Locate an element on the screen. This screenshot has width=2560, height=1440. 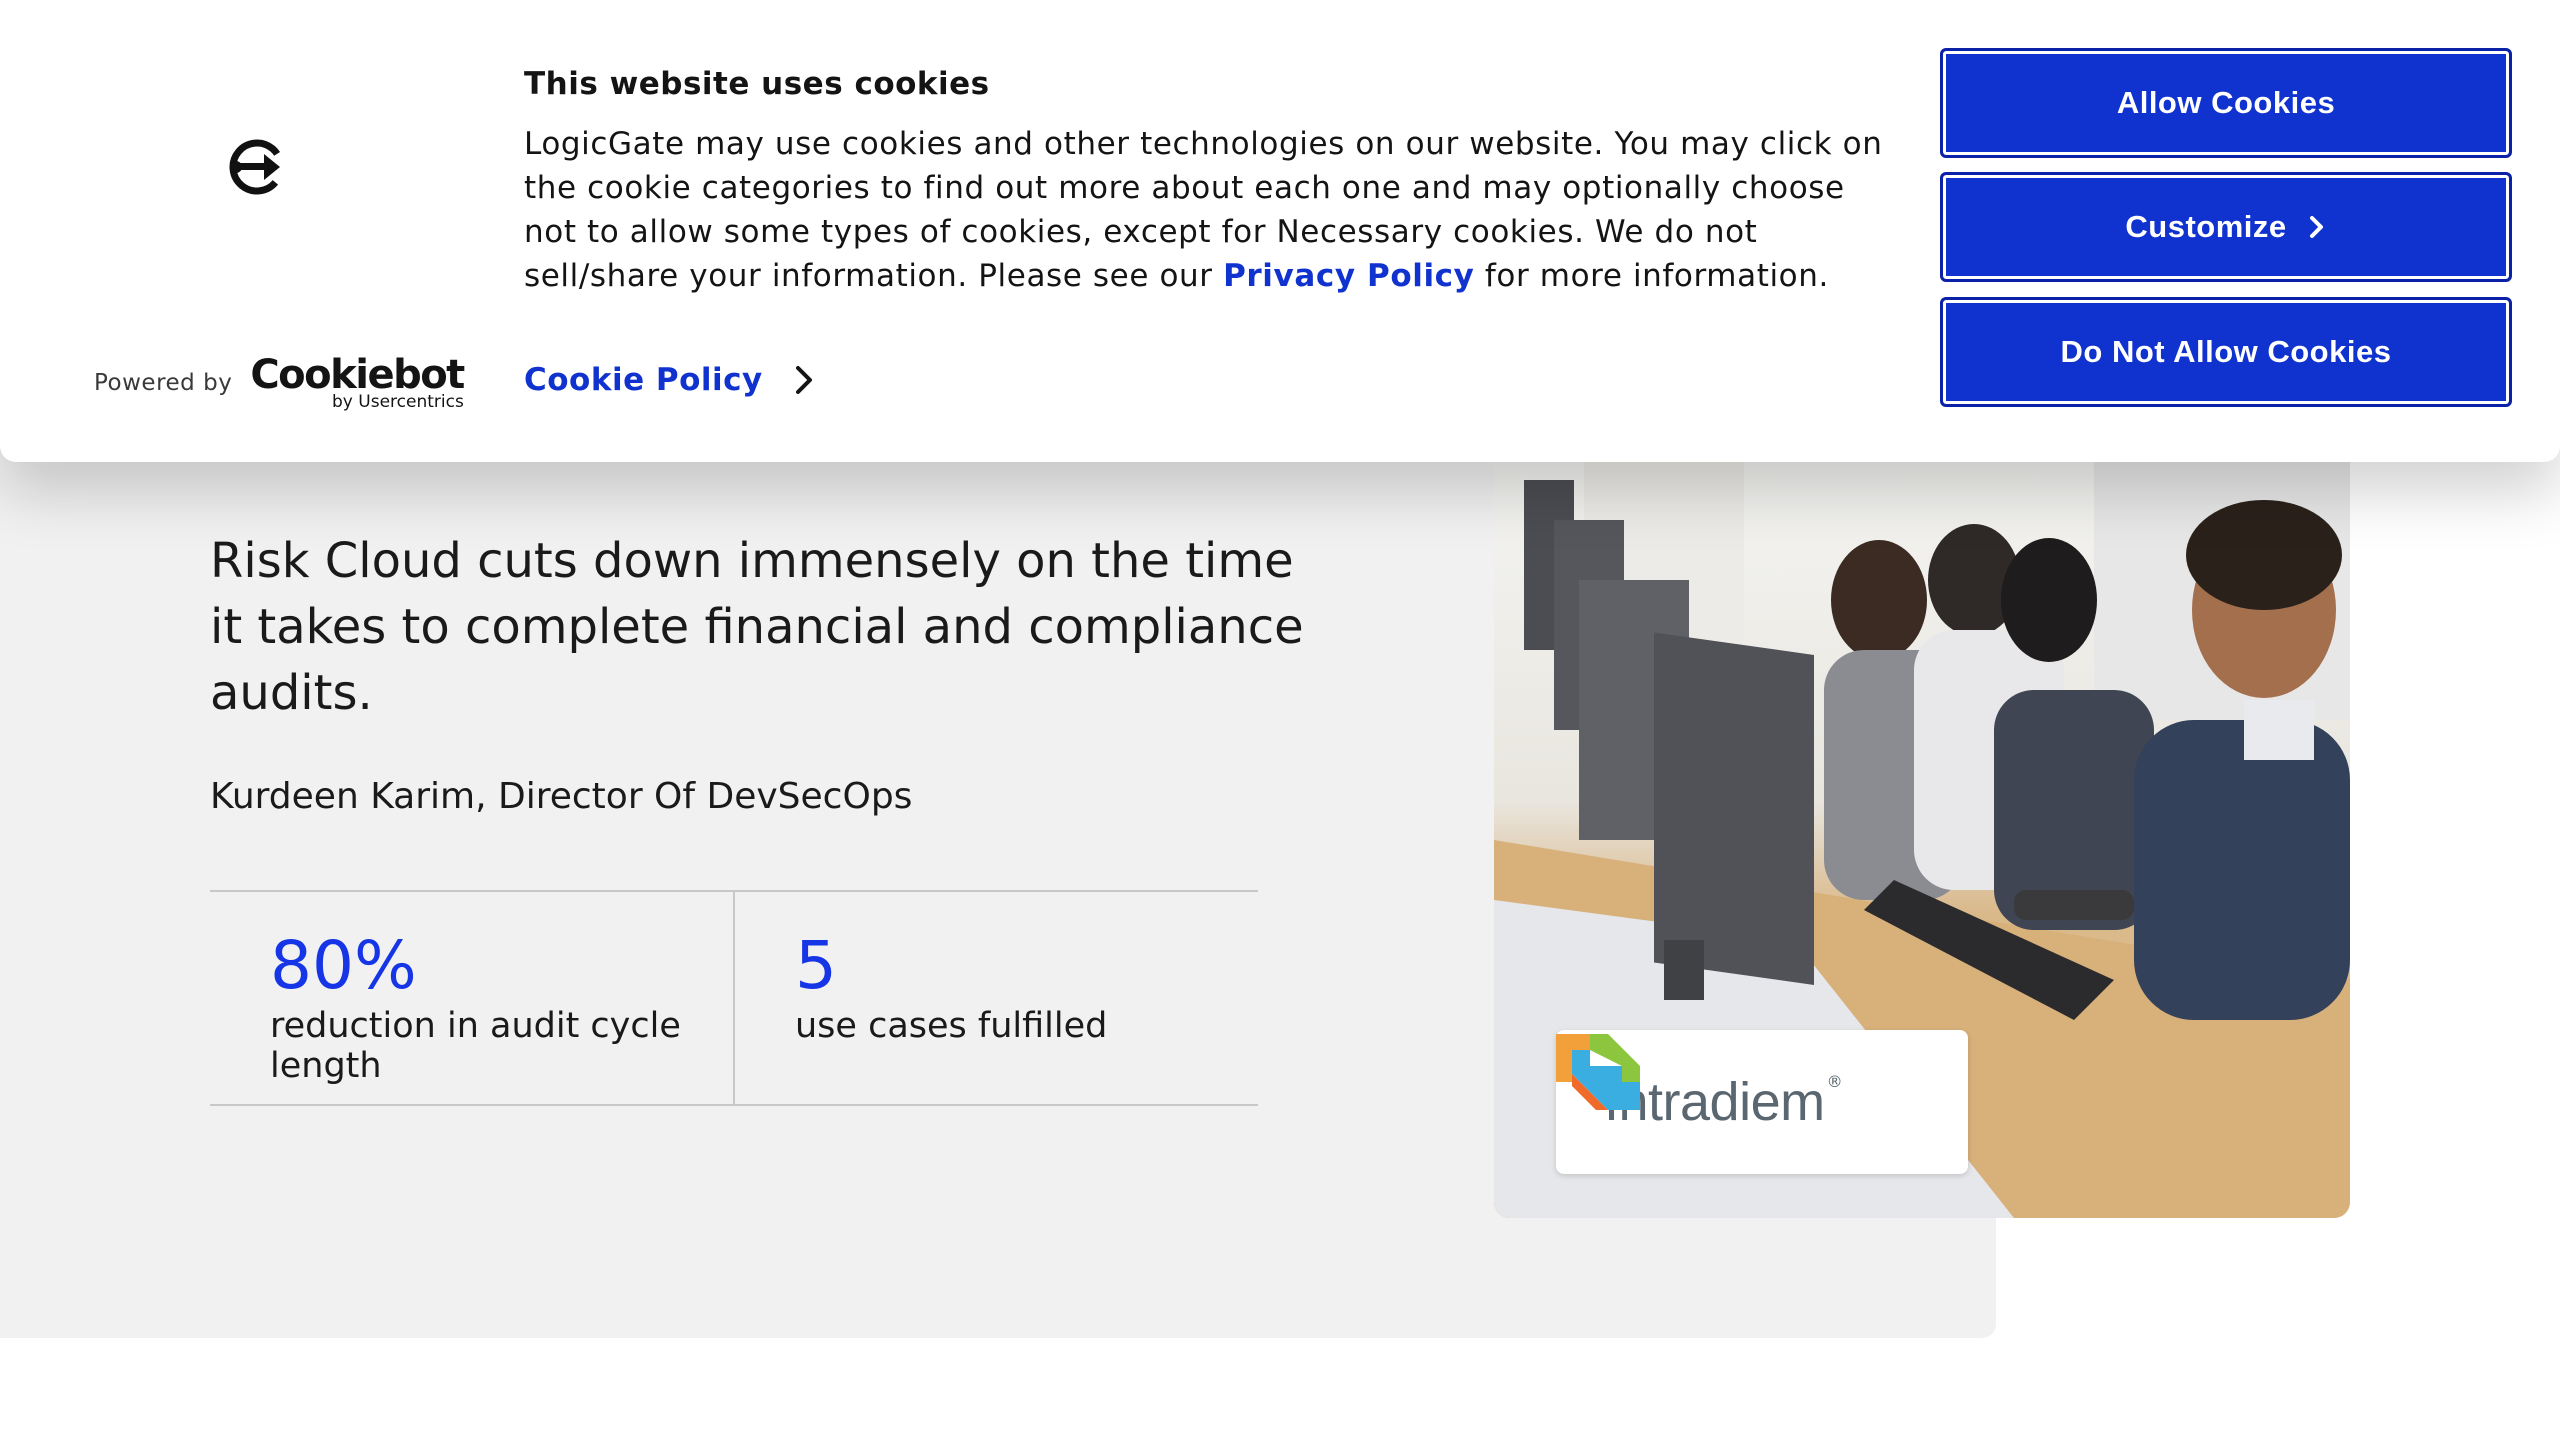
cookie-policy-link: Cookie Policy is located at coordinates (669, 380).